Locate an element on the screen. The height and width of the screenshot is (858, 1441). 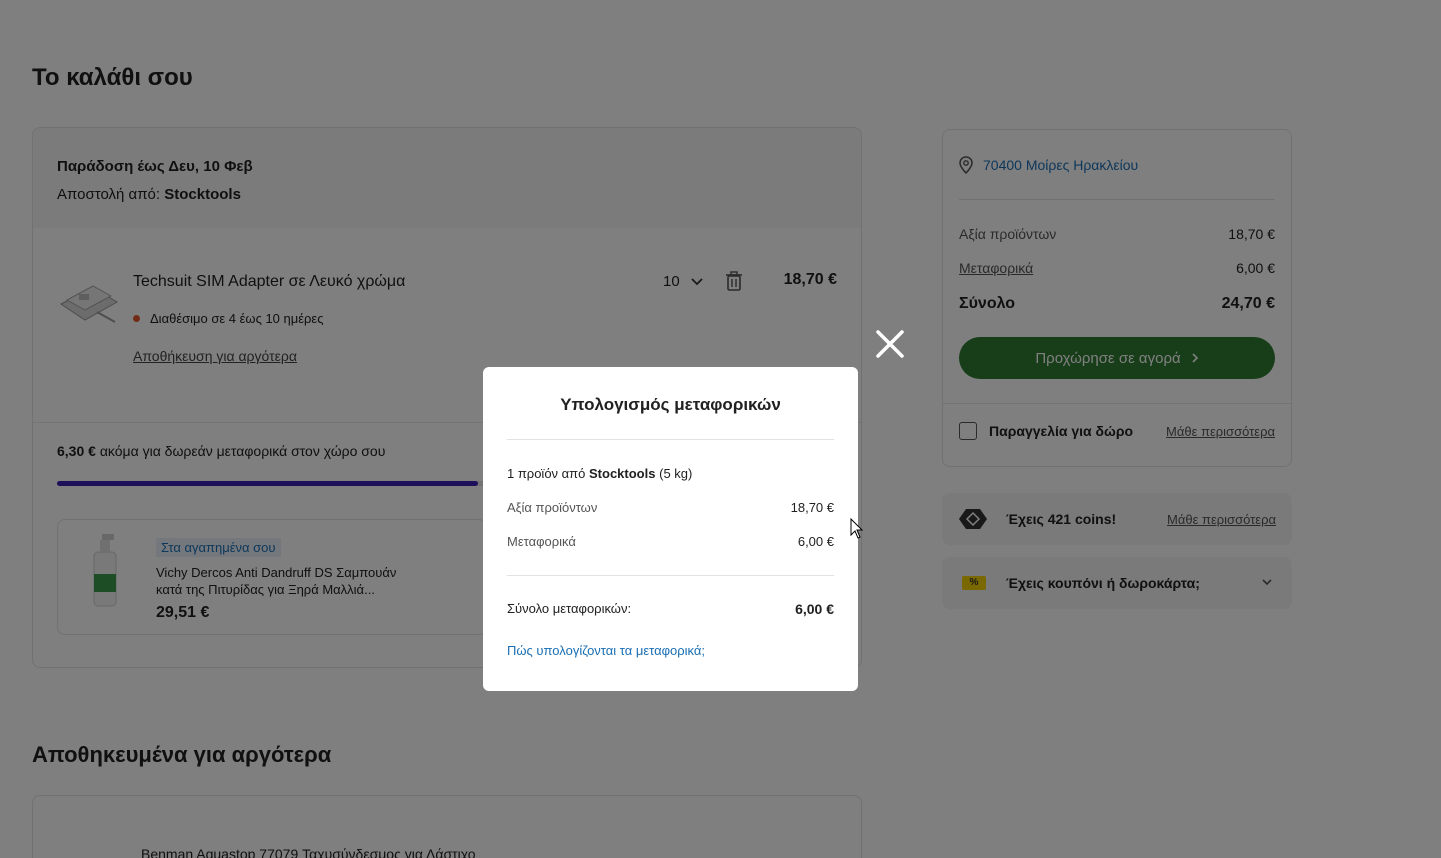
modal-shop-line: 1 προϊόν από Stocktools (5 kg) is located at coordinates (599, 473).